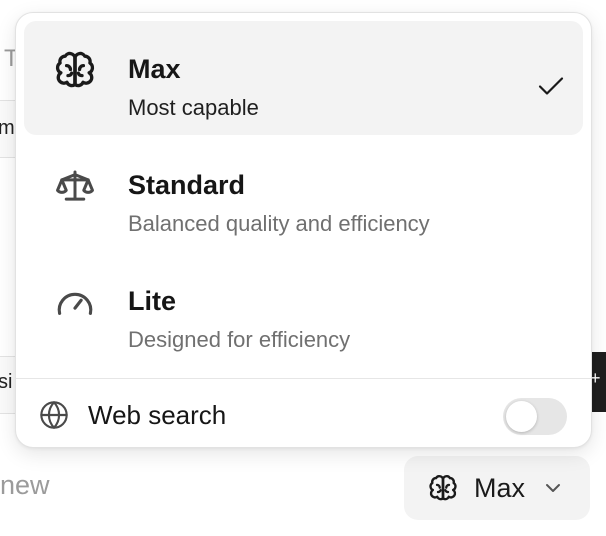 The height and width of the screenshot is (536, 606). Describe the element at coordinates (521, 416) in the screenshot. I see `toggle-knob` at that location.